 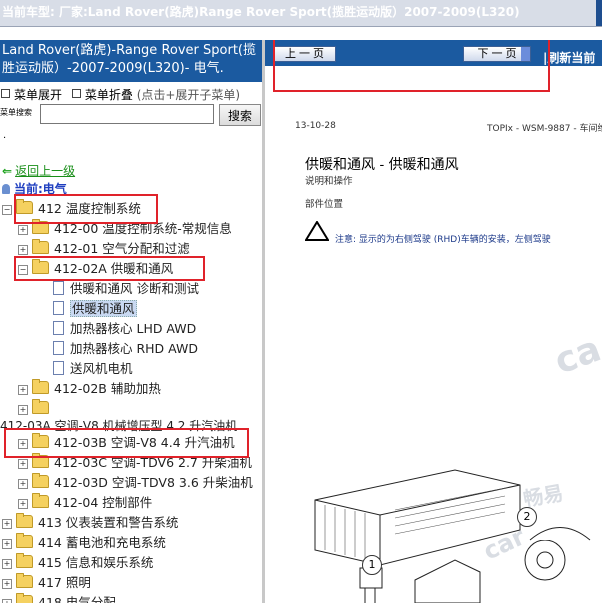 What do you see at coordinates (96, 562) in the screenshot?
I see `tree-node-label: 415 信息和娱乐系统` at bounding box center [96, 562].